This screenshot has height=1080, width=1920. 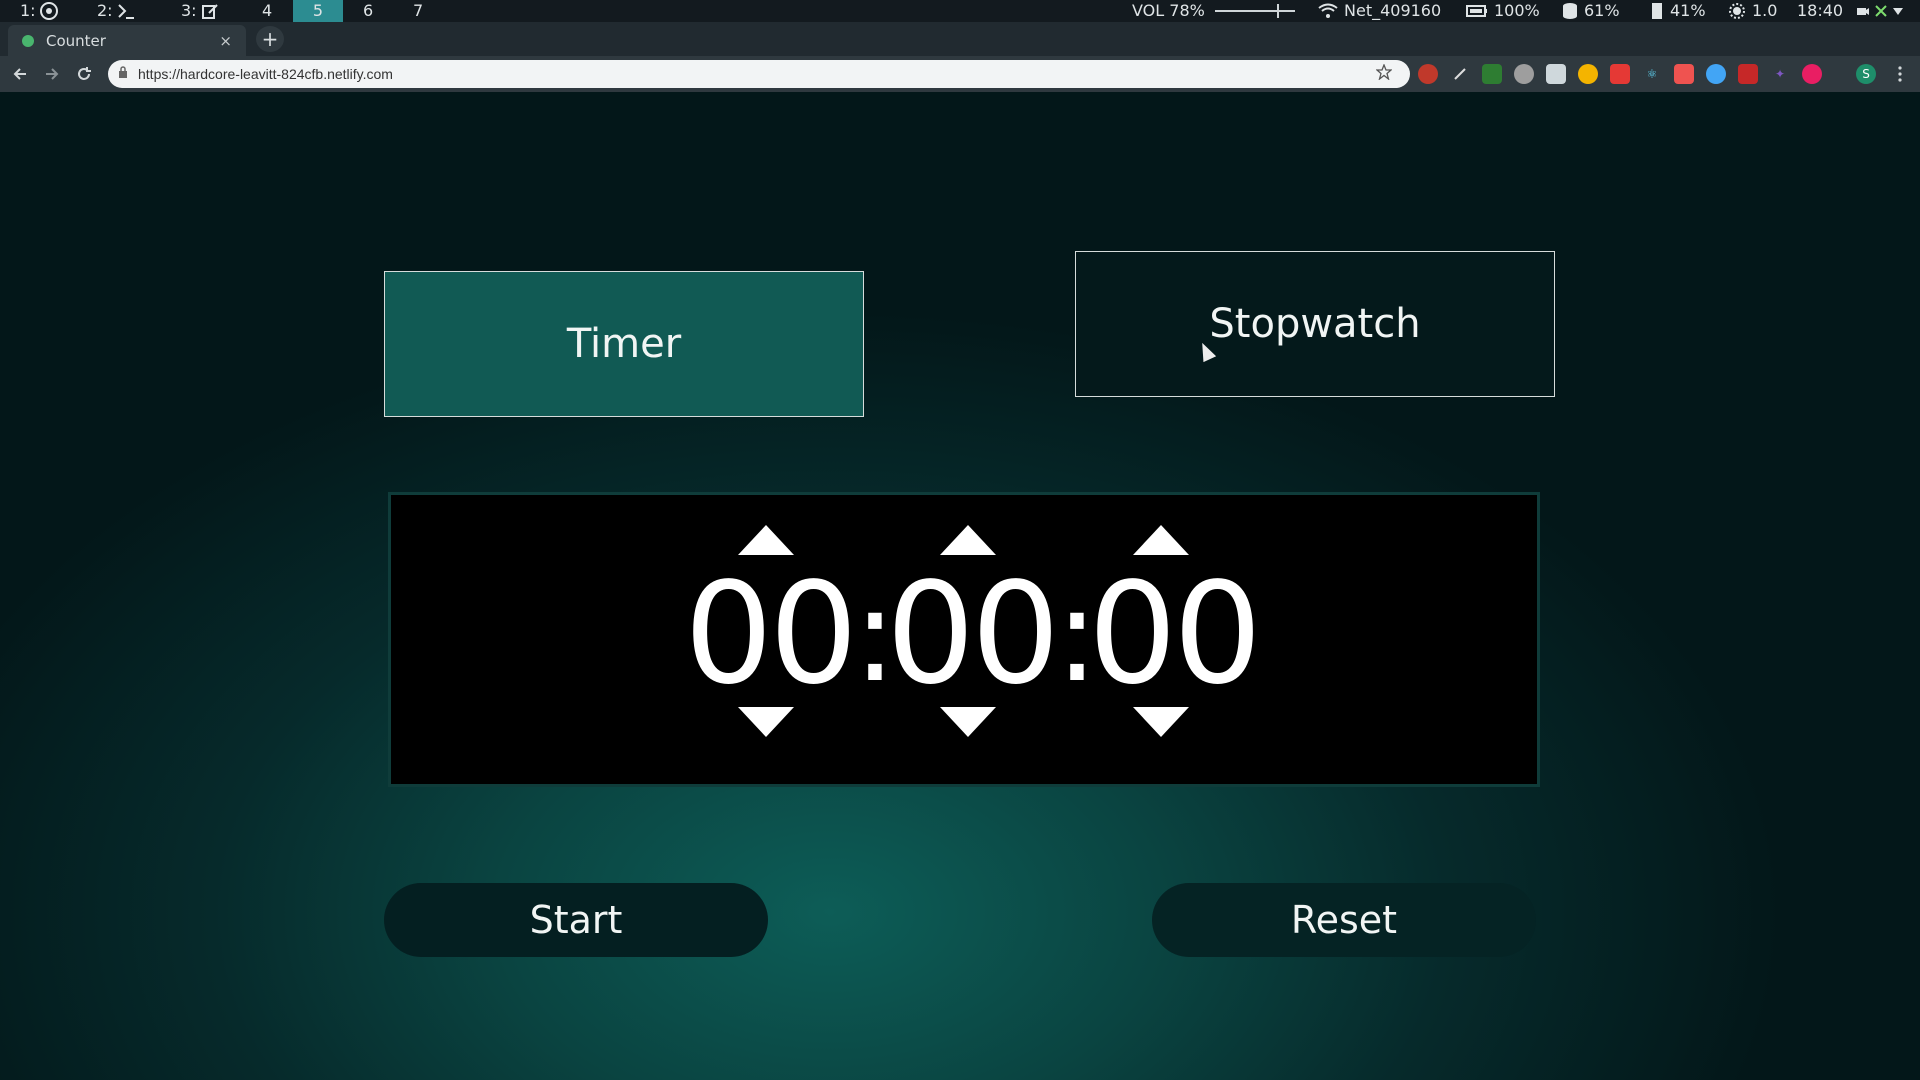 I want to click on favicon-icon, so click(x=28, y=40).